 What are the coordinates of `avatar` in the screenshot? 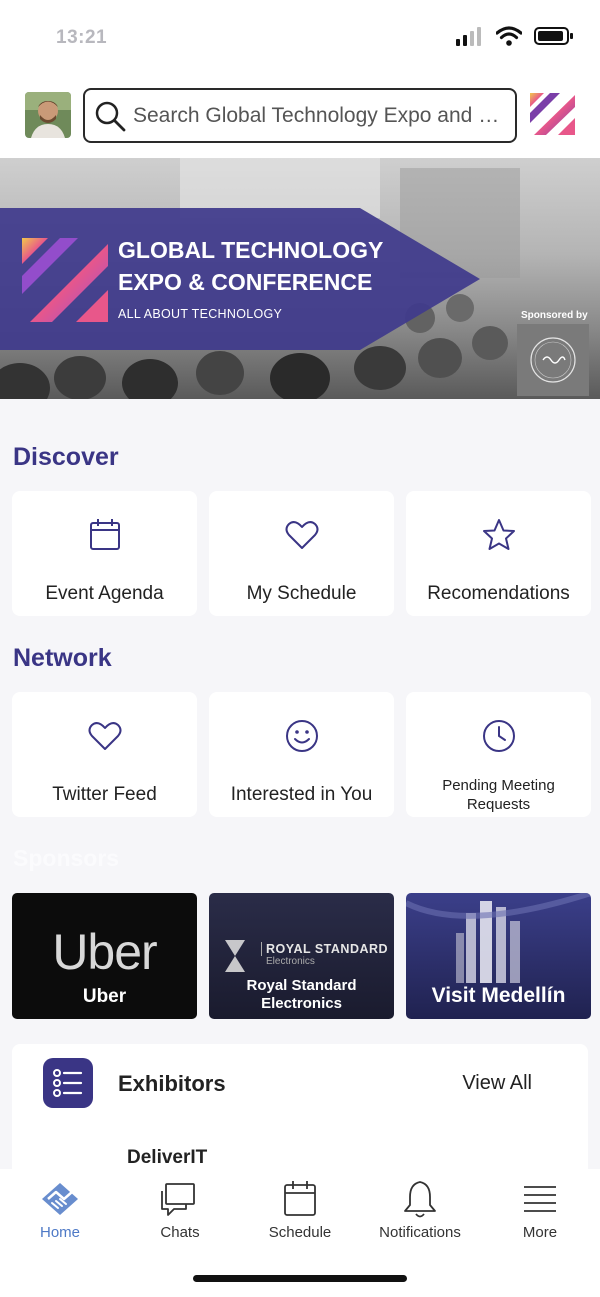 It's located at (48, 115).